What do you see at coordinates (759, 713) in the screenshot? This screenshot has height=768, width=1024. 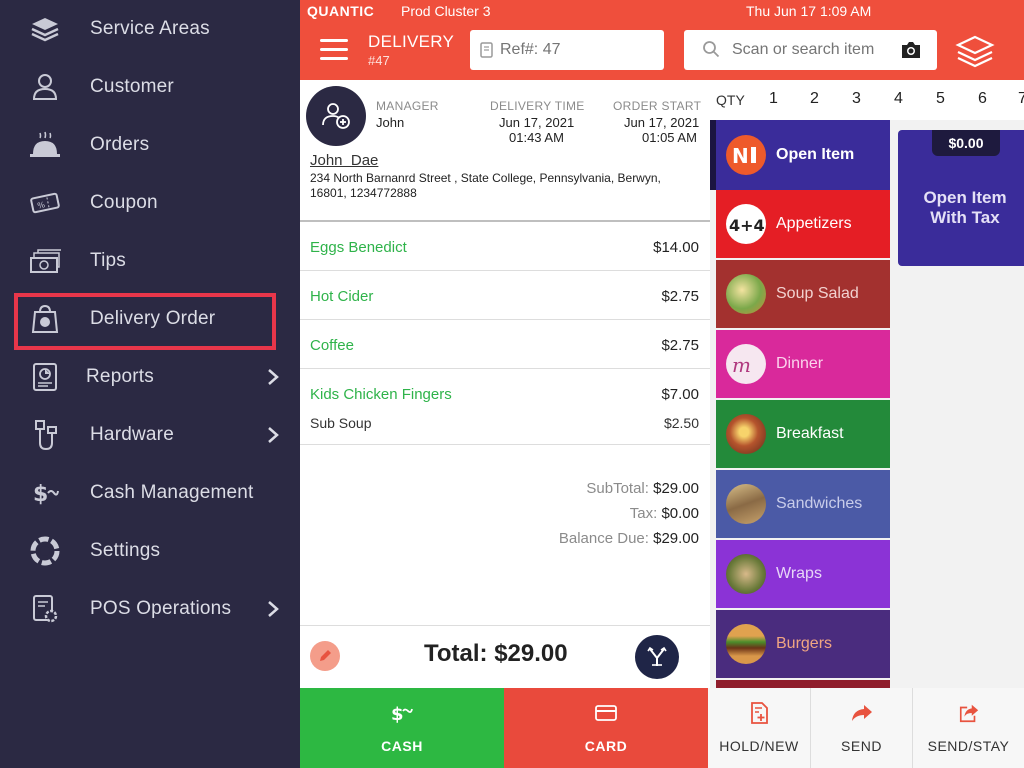 I see `hold-new-icon` at bounding box center [759, 713].